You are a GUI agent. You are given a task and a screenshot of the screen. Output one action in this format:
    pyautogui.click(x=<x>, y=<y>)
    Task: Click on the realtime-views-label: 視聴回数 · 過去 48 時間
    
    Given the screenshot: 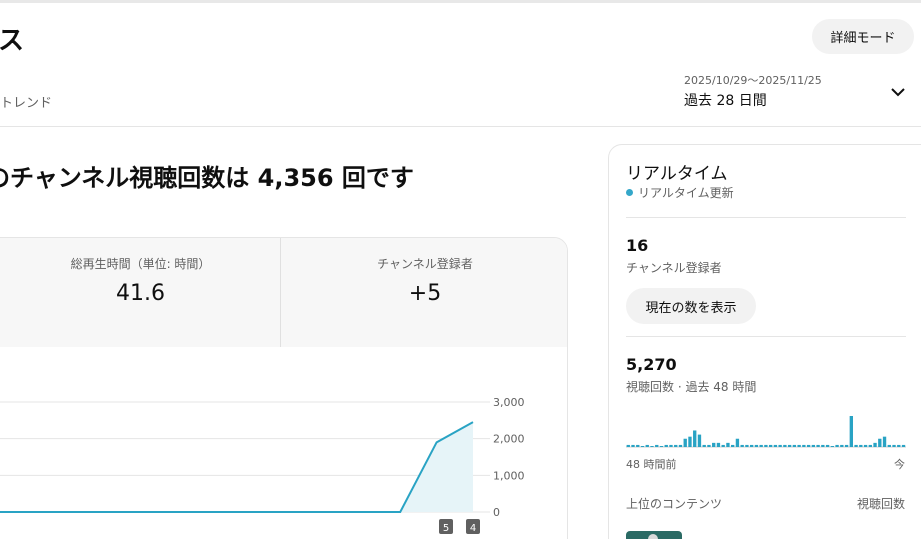 What is the action you would take?
    pyautogui.click(x=691, y=387)
    